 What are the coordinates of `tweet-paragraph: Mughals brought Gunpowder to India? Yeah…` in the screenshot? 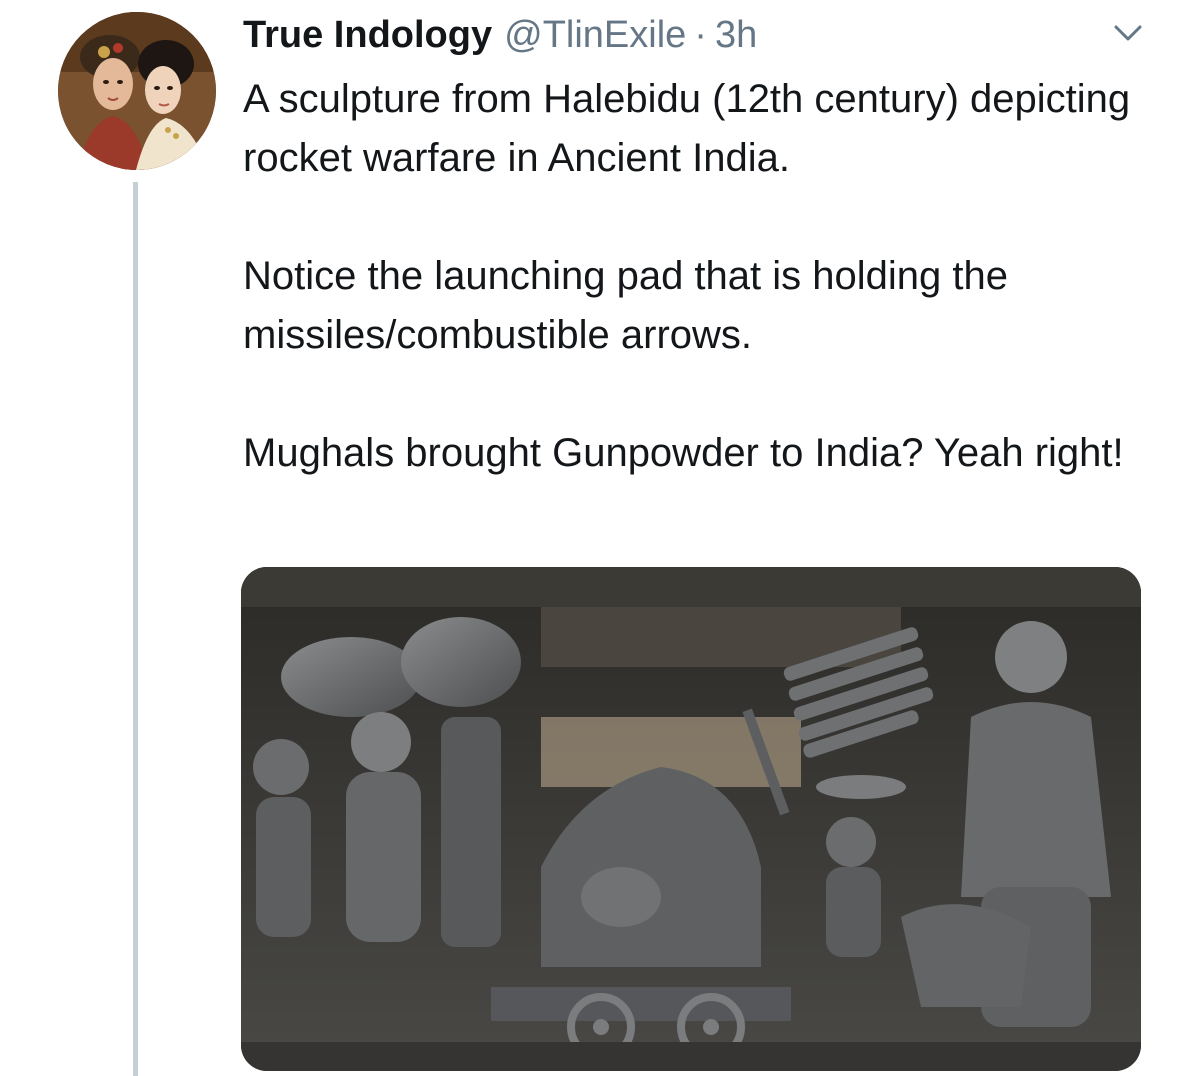 It's located at (683, 453).